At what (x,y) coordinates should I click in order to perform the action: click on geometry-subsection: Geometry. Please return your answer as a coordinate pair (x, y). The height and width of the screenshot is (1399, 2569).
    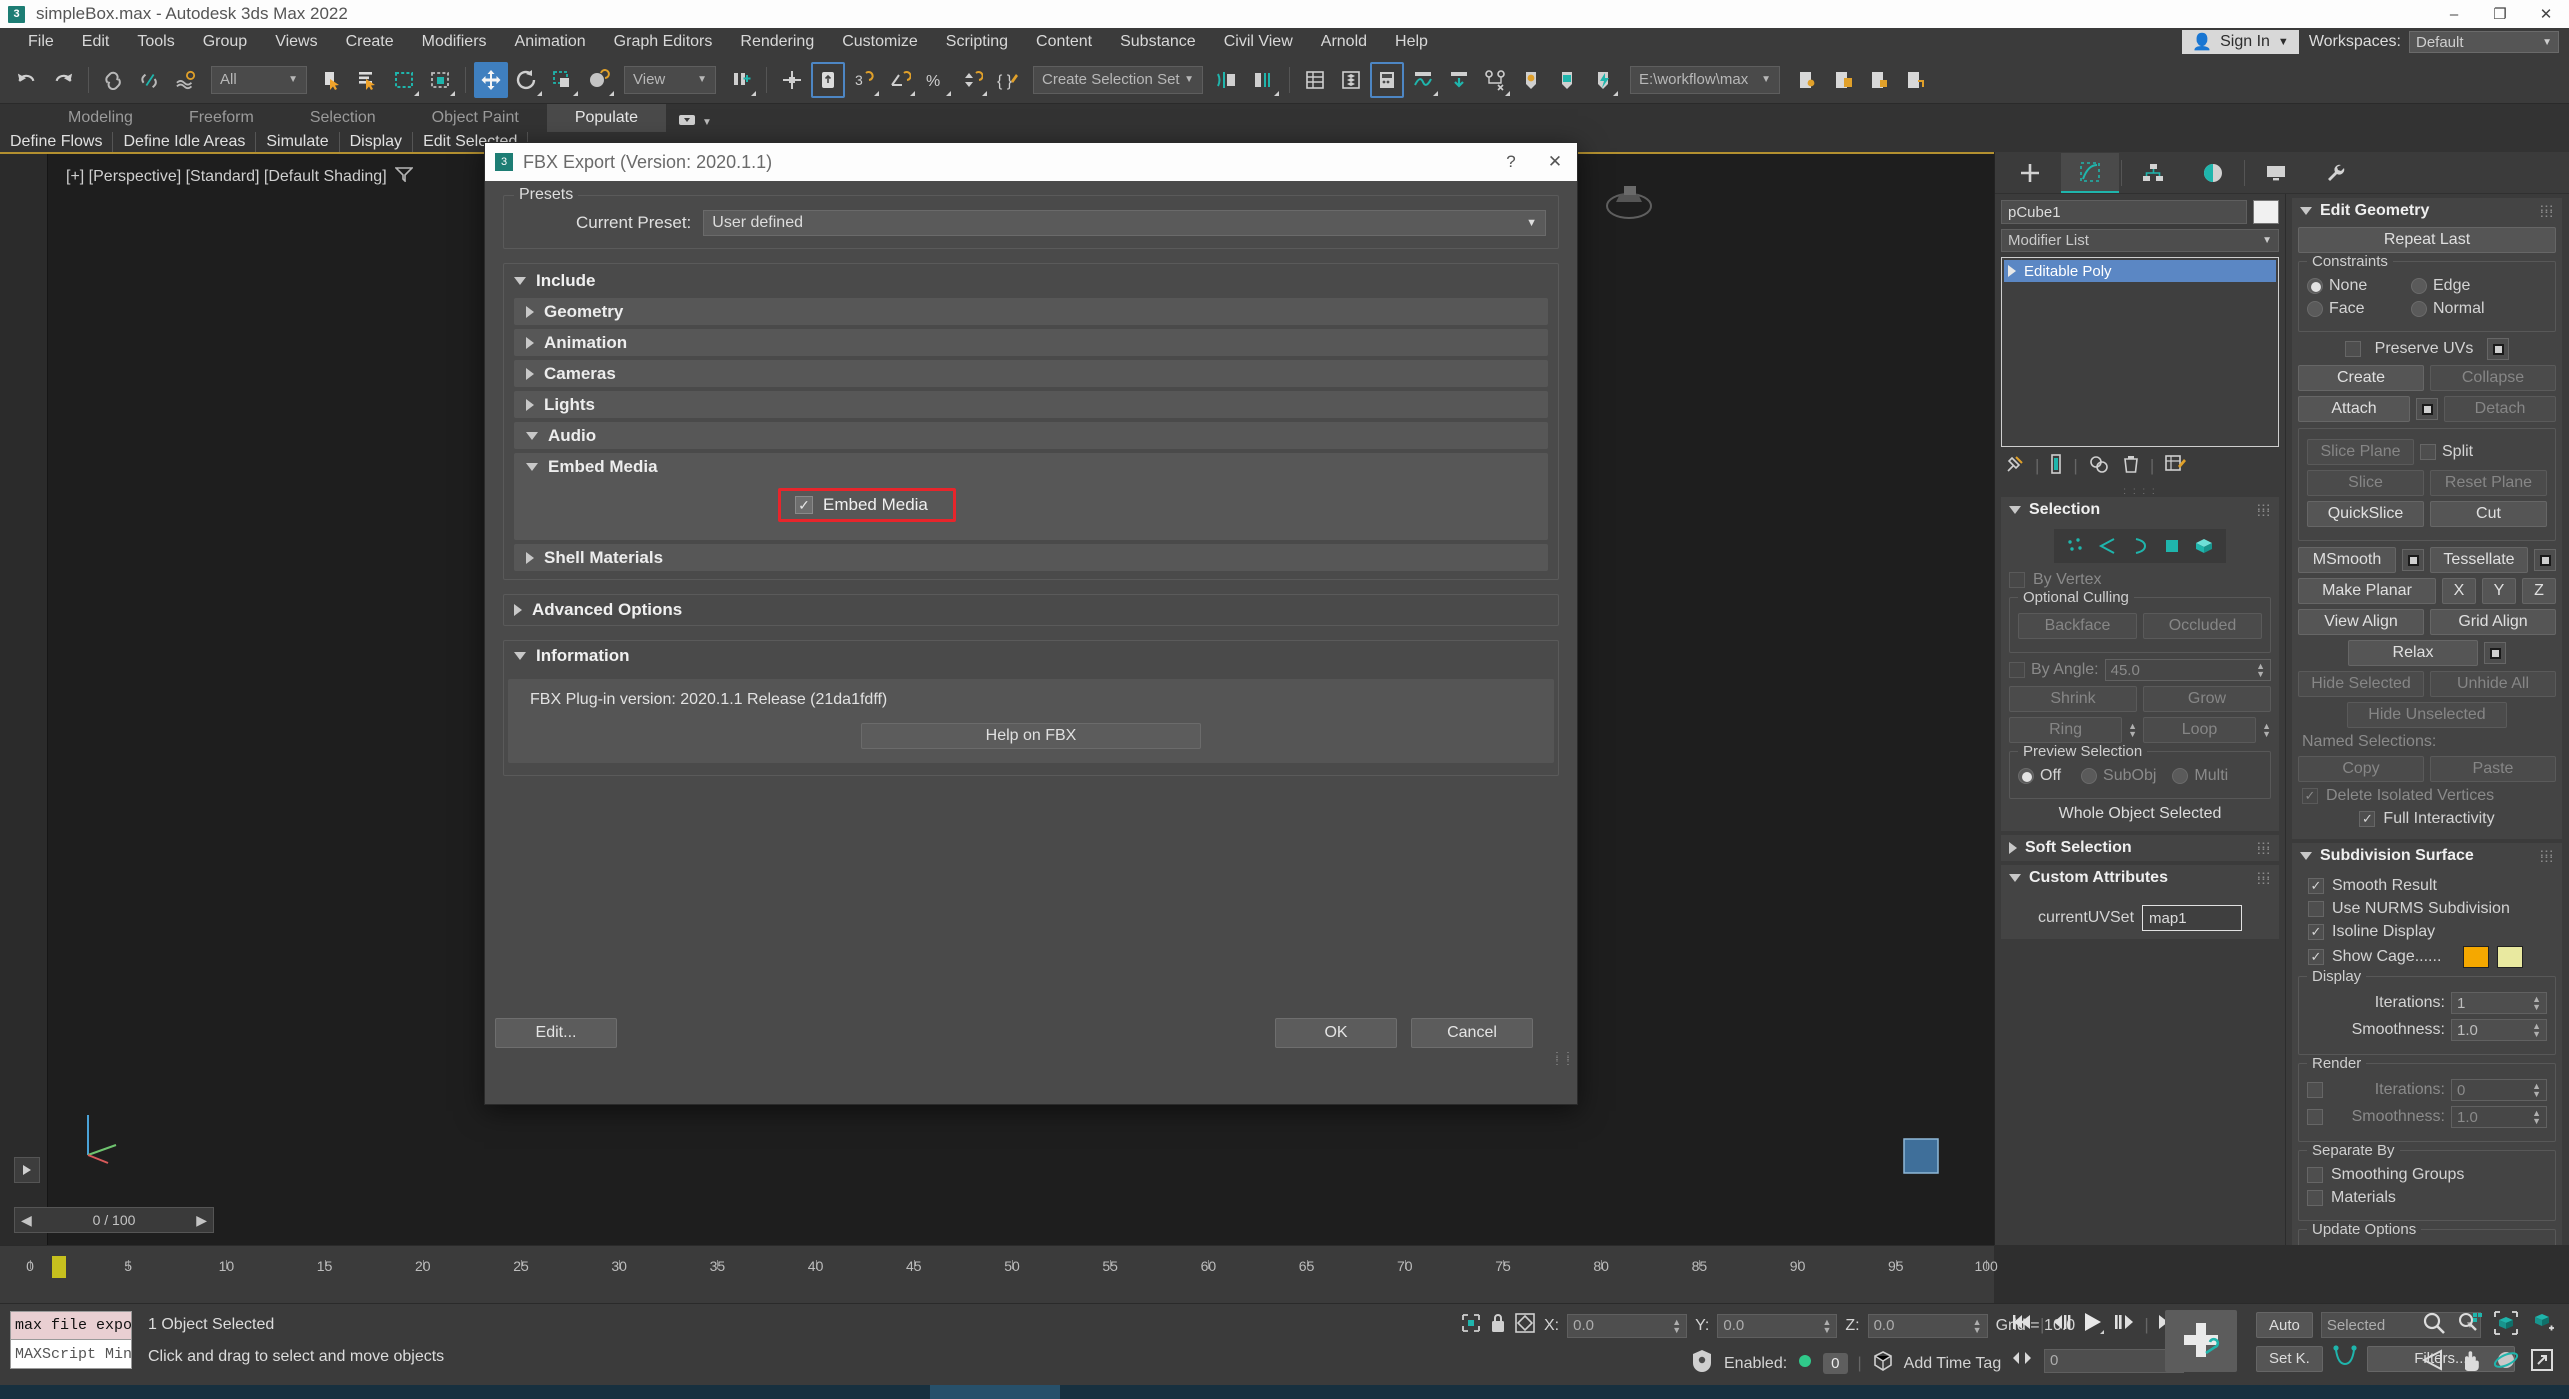
    Looking at the image, I should click on (1031, 311).